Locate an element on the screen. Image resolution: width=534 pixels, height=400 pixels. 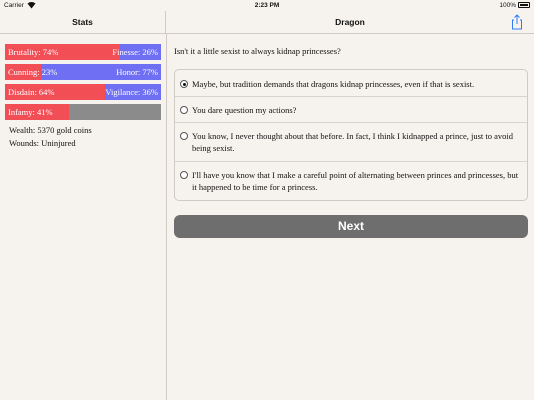
wealth-text: Wealth: 5370 gold coins is located at coordinates (50, 130).